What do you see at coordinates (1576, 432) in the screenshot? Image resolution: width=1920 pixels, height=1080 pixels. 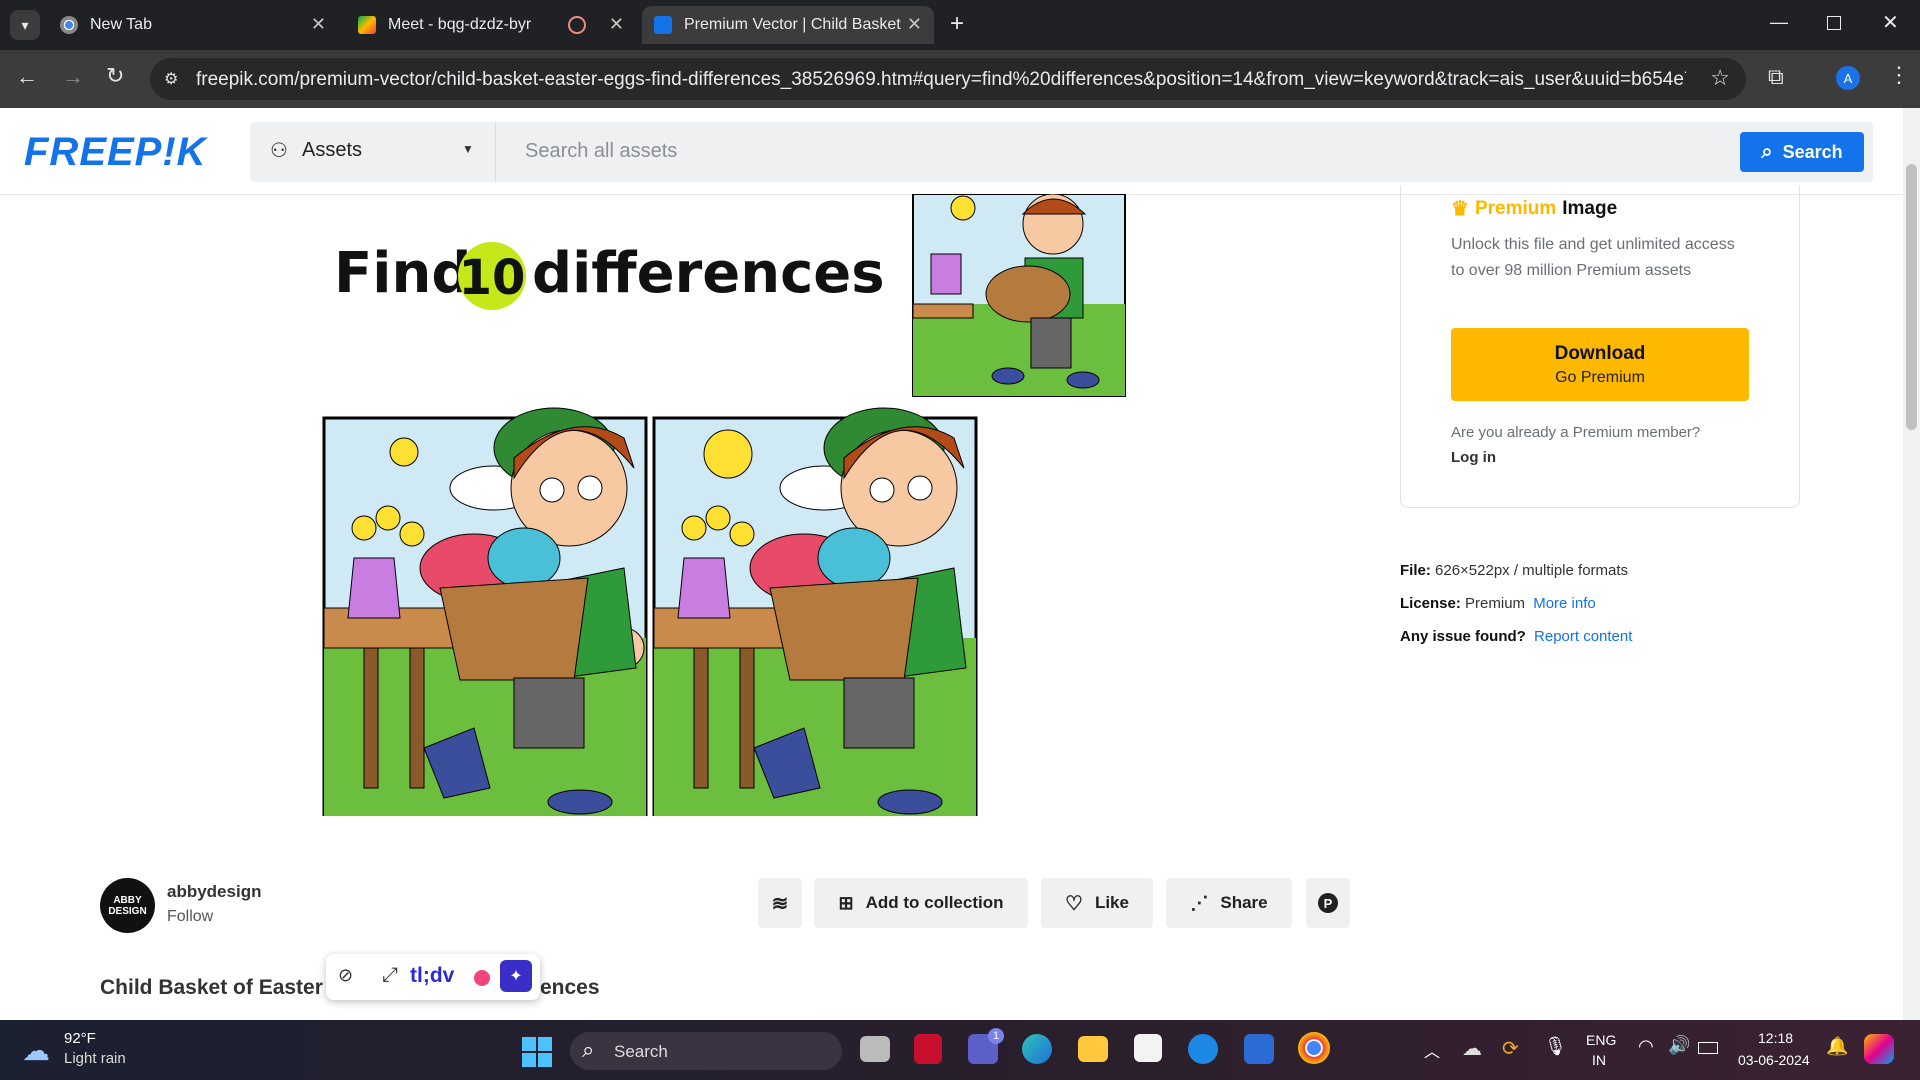 I see `member-question: Are you already a Premium member?` at bounding box center [1576, 432].